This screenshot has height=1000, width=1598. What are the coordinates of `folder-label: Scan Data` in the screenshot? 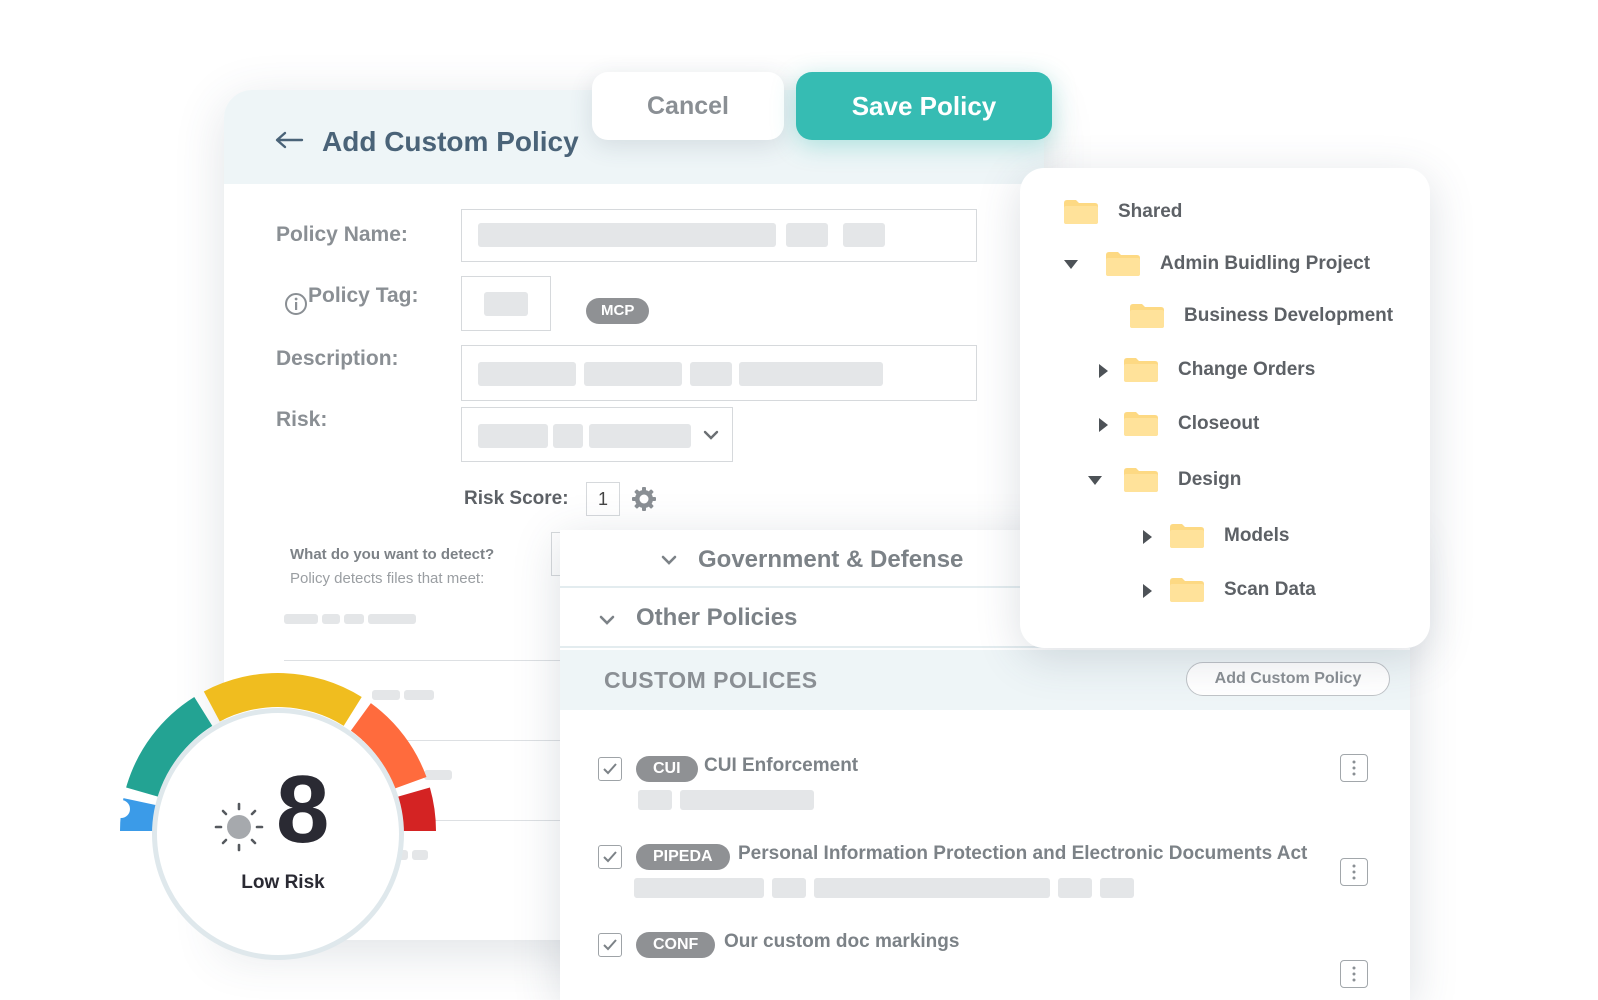 It's located at (1270, 589).